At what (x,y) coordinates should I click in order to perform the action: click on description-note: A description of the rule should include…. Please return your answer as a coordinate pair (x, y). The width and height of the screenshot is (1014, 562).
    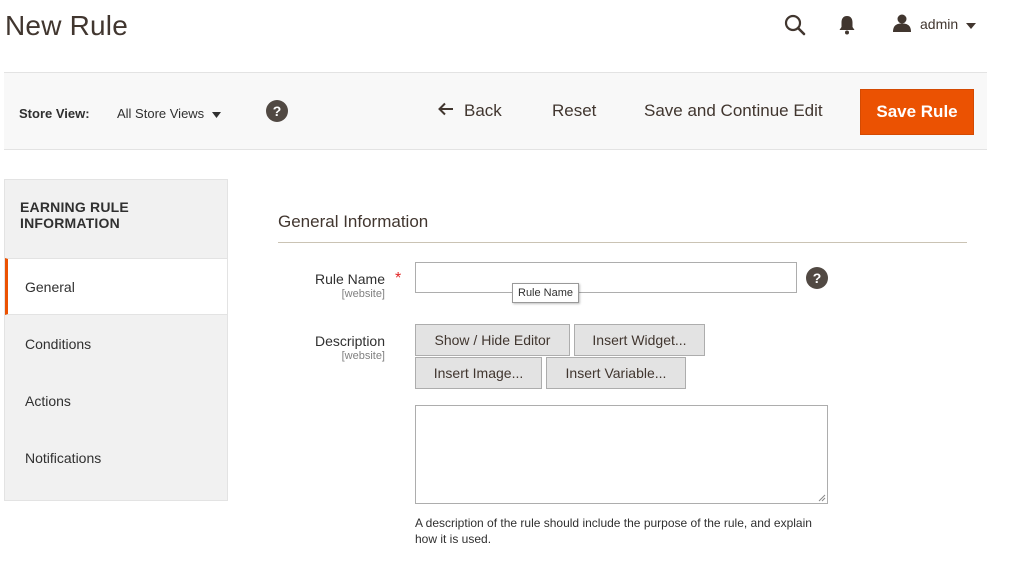
    Looking at the image, I should click on (613, 531).